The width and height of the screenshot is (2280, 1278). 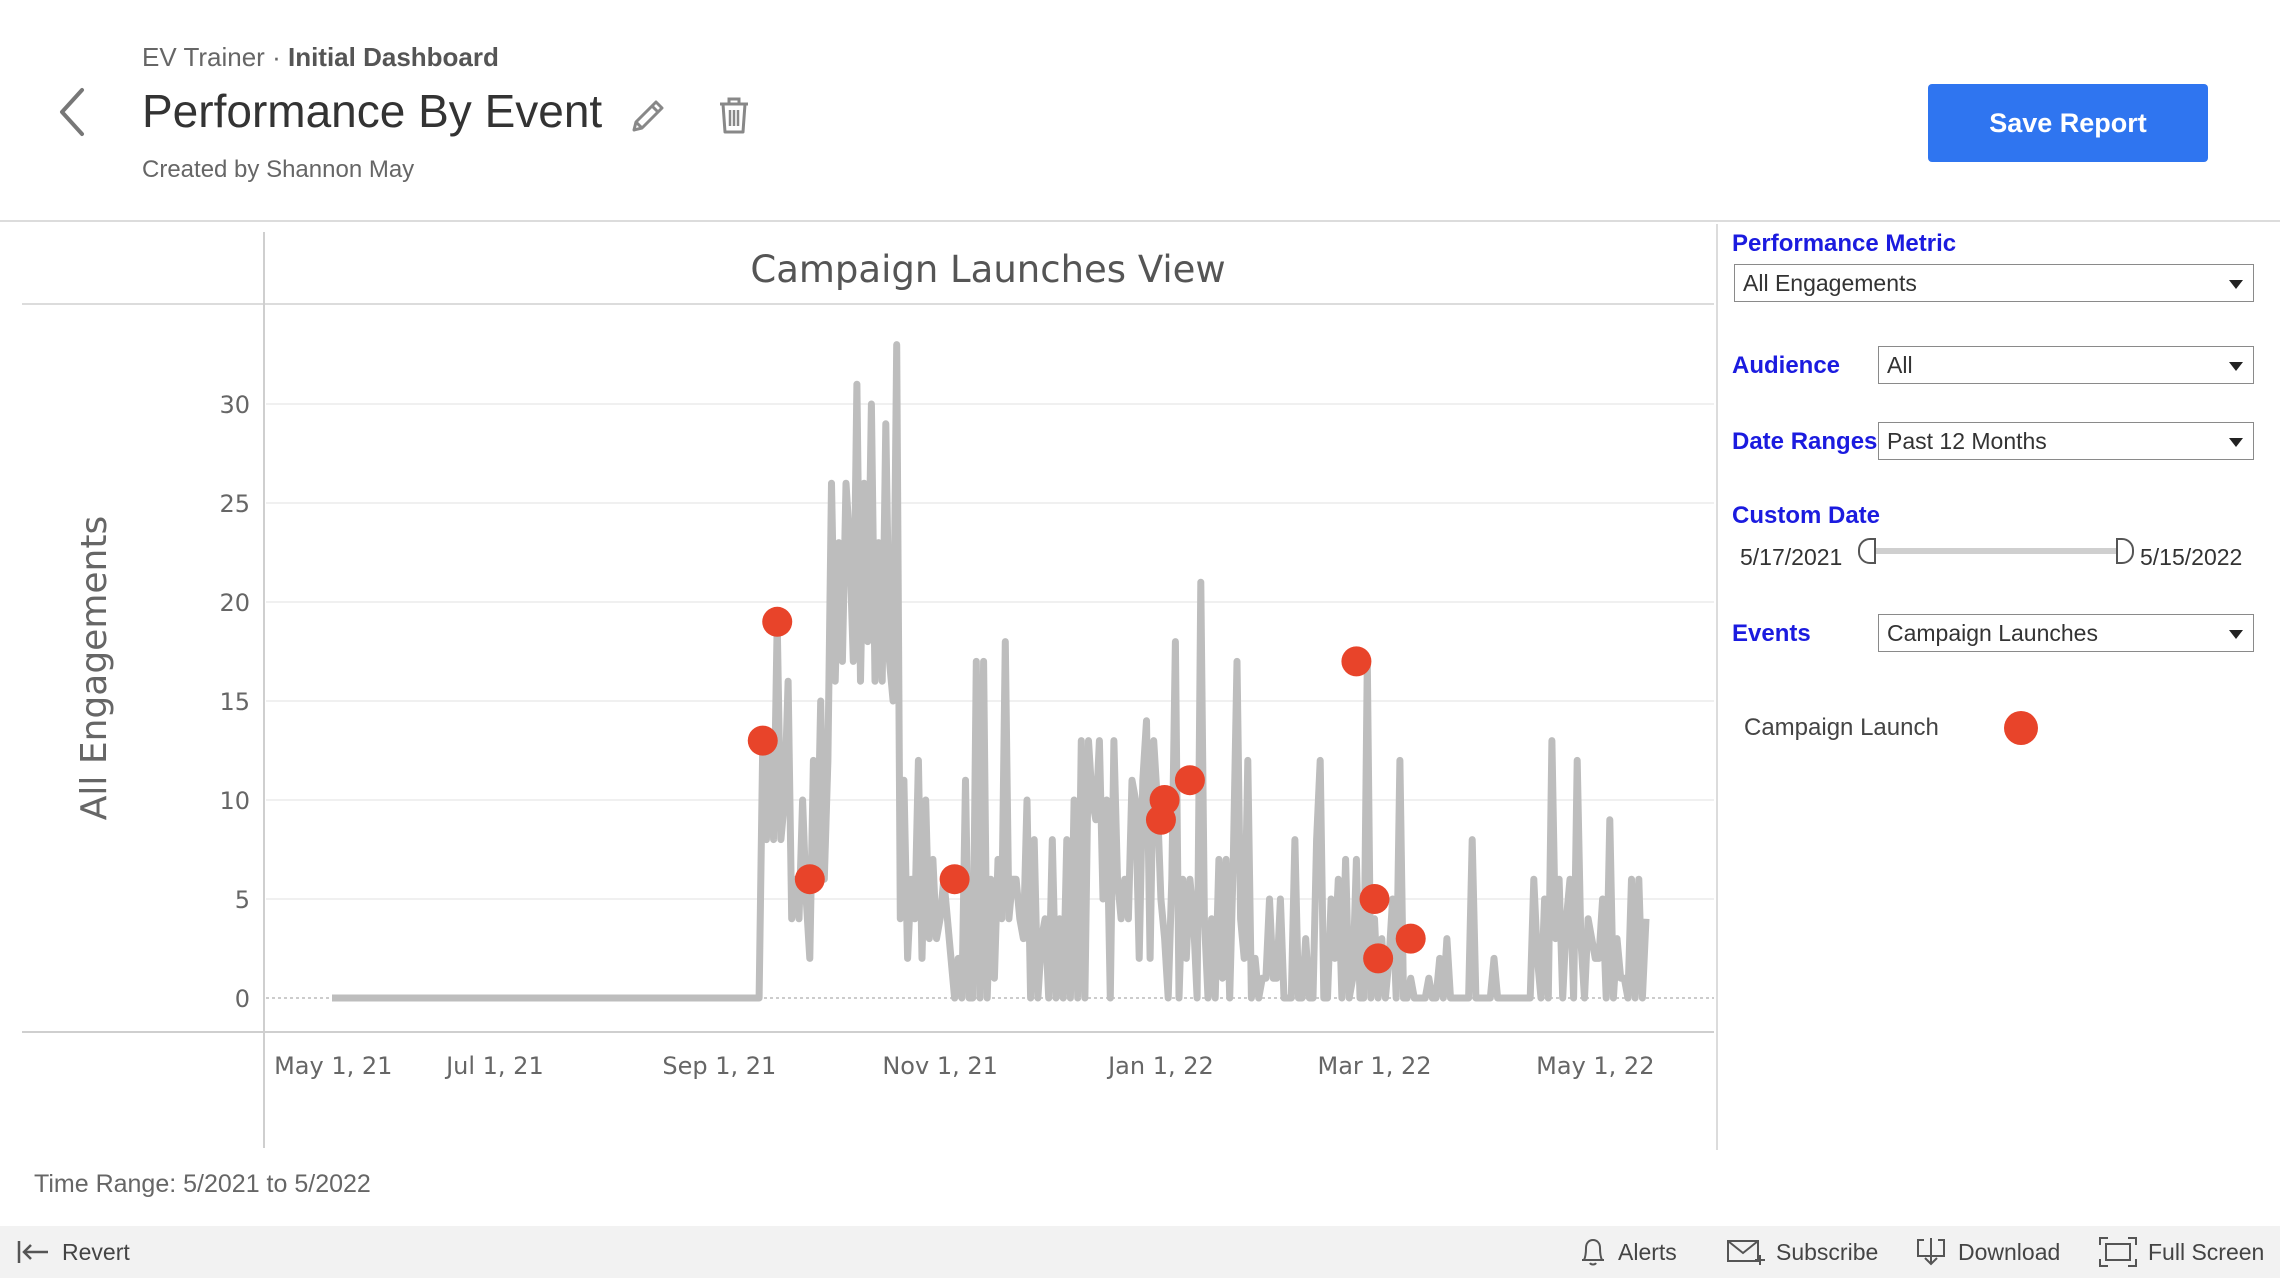 What do you see at coordinates (648, 116) in the screenshot?
I see `pencil-icon` at bounding box center [648, 116].